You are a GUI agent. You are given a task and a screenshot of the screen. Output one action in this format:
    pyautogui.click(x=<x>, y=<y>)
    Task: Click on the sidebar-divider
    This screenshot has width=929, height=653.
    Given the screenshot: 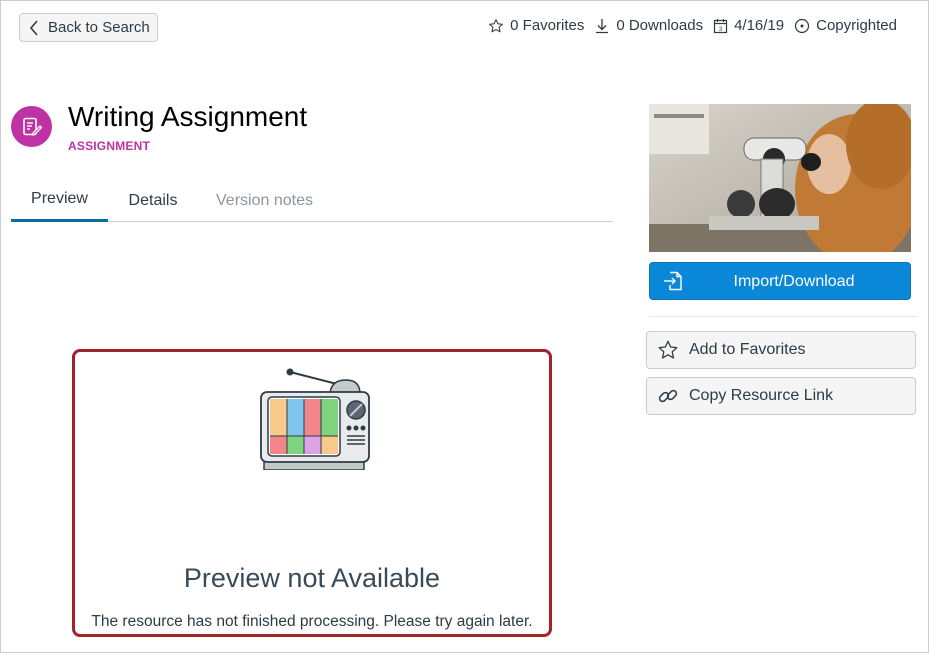 What is the action you would take?
    pyautogui.click(x=783, y=316)
    